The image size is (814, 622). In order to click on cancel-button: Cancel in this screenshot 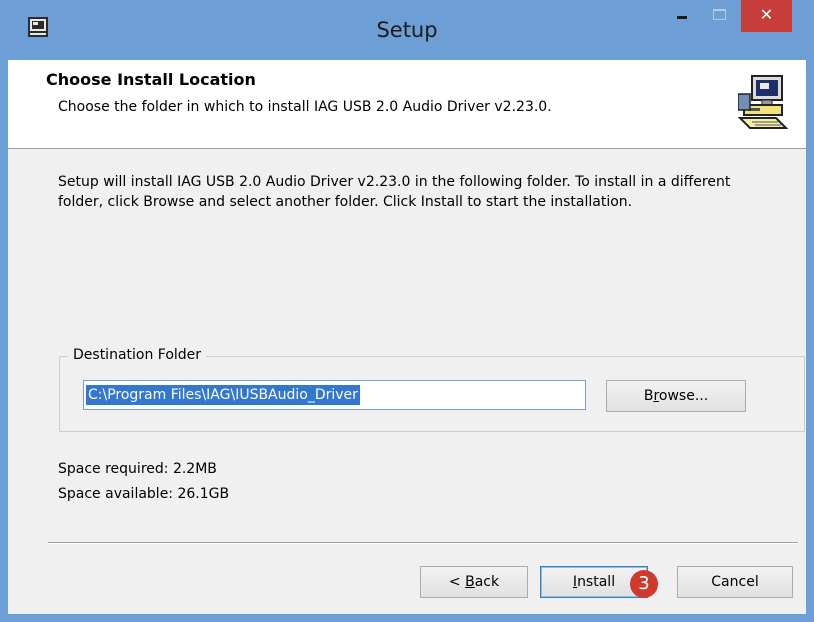, I will do `click(735, 582)`.